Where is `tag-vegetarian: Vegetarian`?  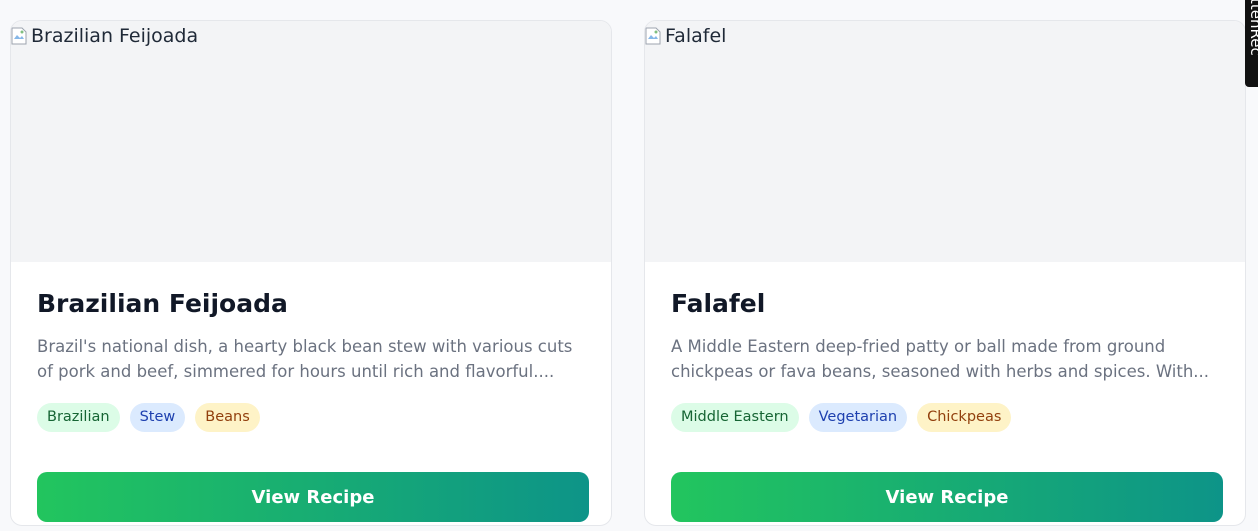 tag-vegetarian: Vegetarian is located at coordinates (858, 417).